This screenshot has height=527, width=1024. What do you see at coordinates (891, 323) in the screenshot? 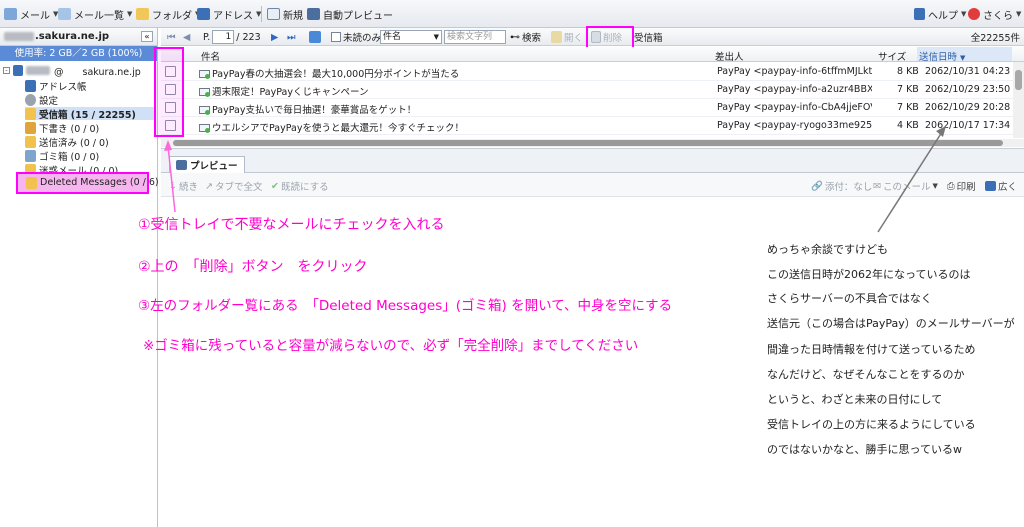
I see `side-note-line: 送信元（この場合はPayPay）のメールサーバーが` at bounding box center [891, 323].